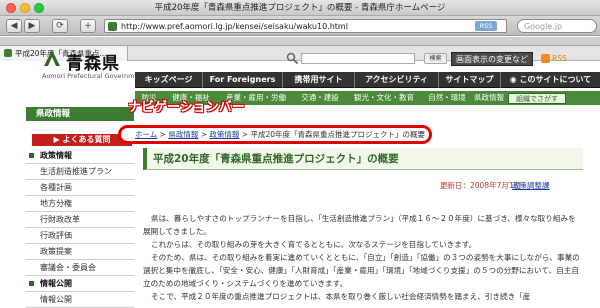 The image size is (600, 308). Describe the element at coordinates (470, 80) in the screenshot. I see `top-nav-sitemap: サイトマップ` at that location.